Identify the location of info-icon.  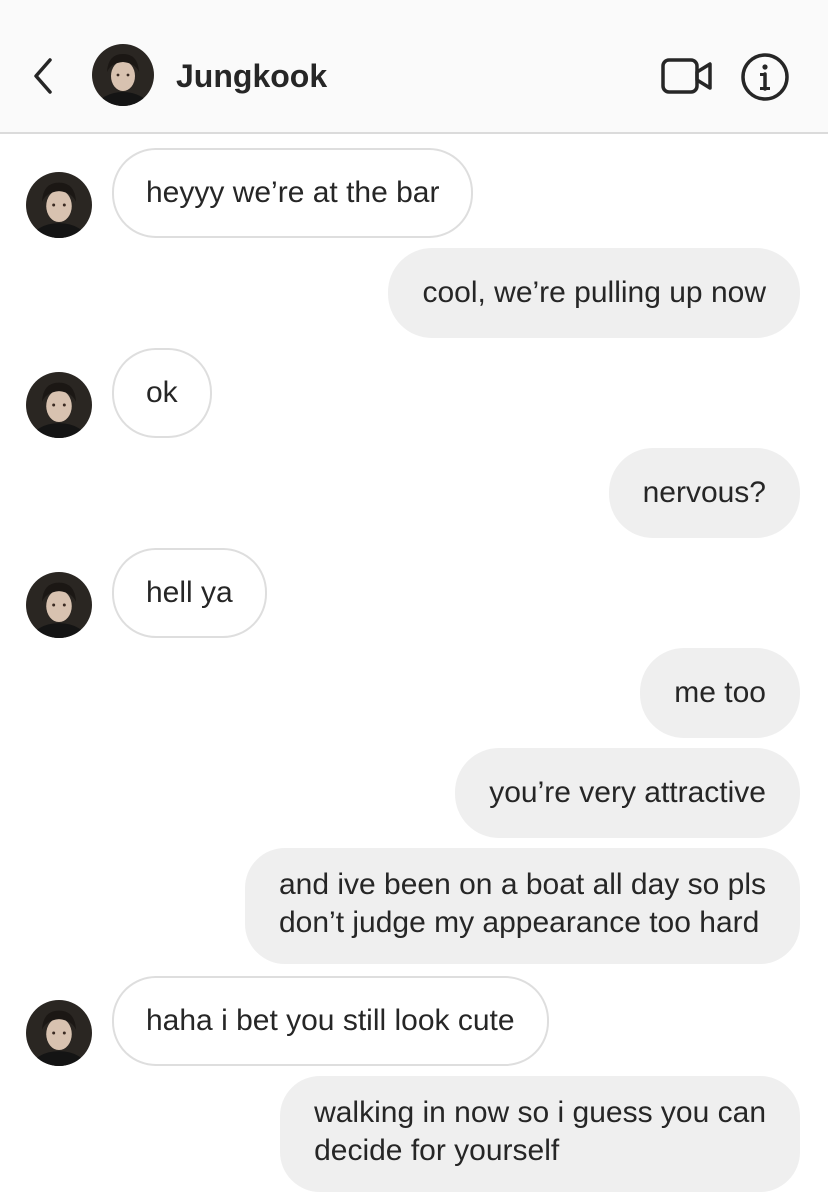
(765, 77).